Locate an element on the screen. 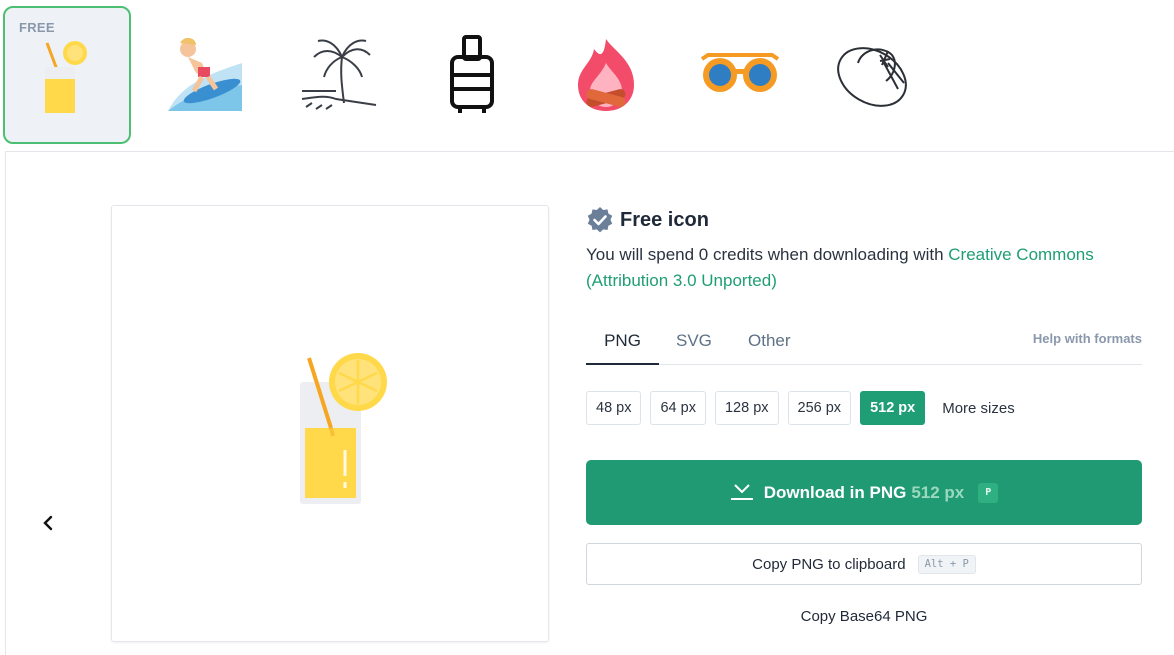  copy-png-clipboard-button: Copy PNG to clipboard Alt + P is located at coordinates (864, 564).